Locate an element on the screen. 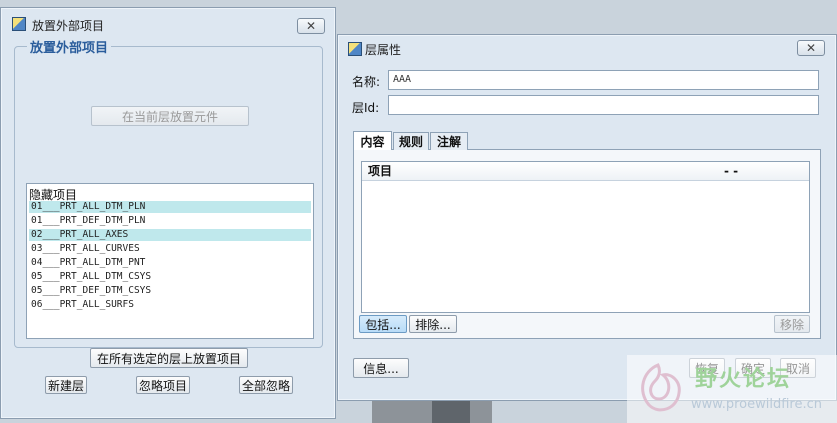 The width and height of the screenshot is (837, 423). list-item: 05___PRT_DEF_DTM_CSYS is located at coordinates (170, 291).